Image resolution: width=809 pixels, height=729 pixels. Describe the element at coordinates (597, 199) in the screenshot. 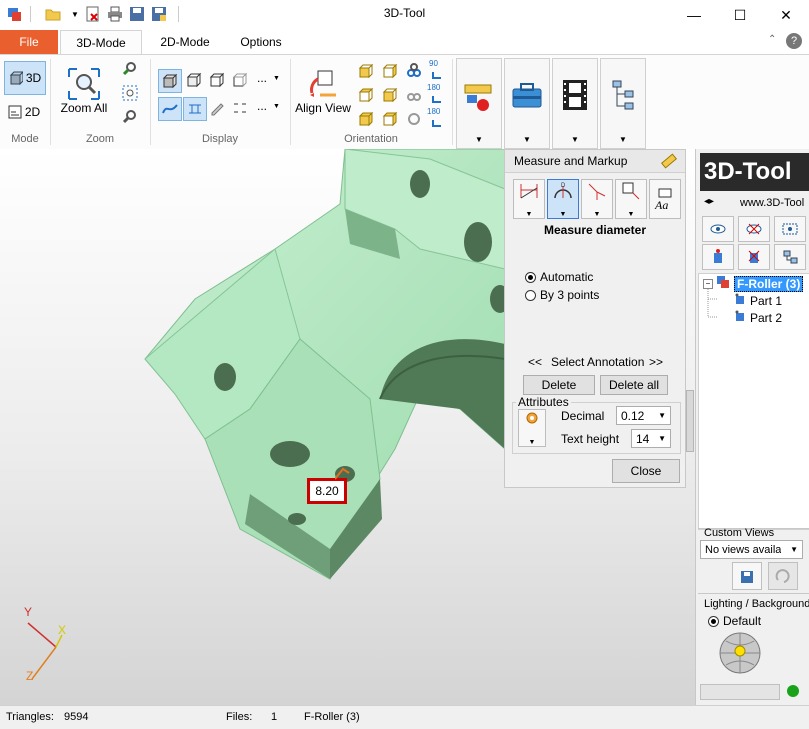

I see `measure-angle-tool: ▼` at that location.